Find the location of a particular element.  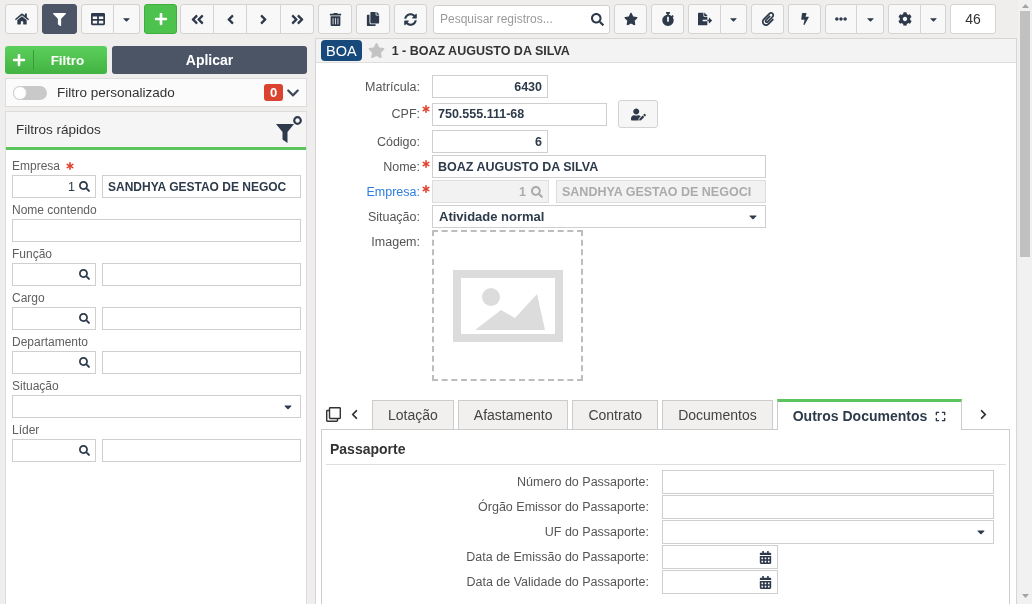

count-badge: 0 is located at coordinates (273, 92).